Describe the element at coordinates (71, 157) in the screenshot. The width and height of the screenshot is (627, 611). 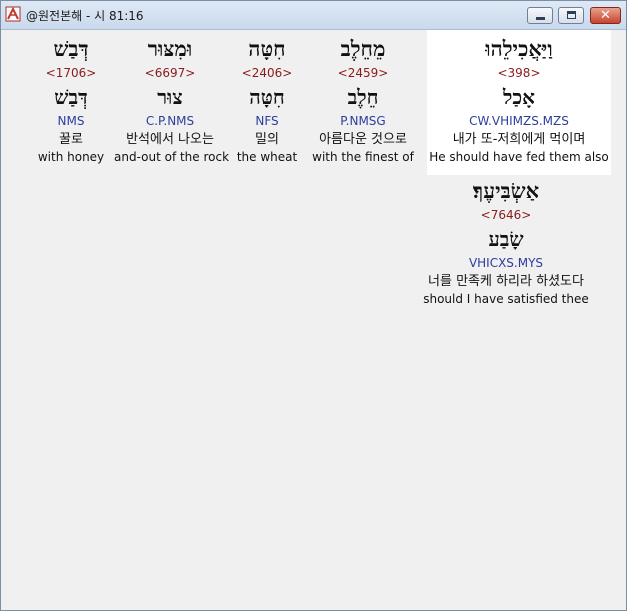
I see `english-gloss: with honey` at that location.